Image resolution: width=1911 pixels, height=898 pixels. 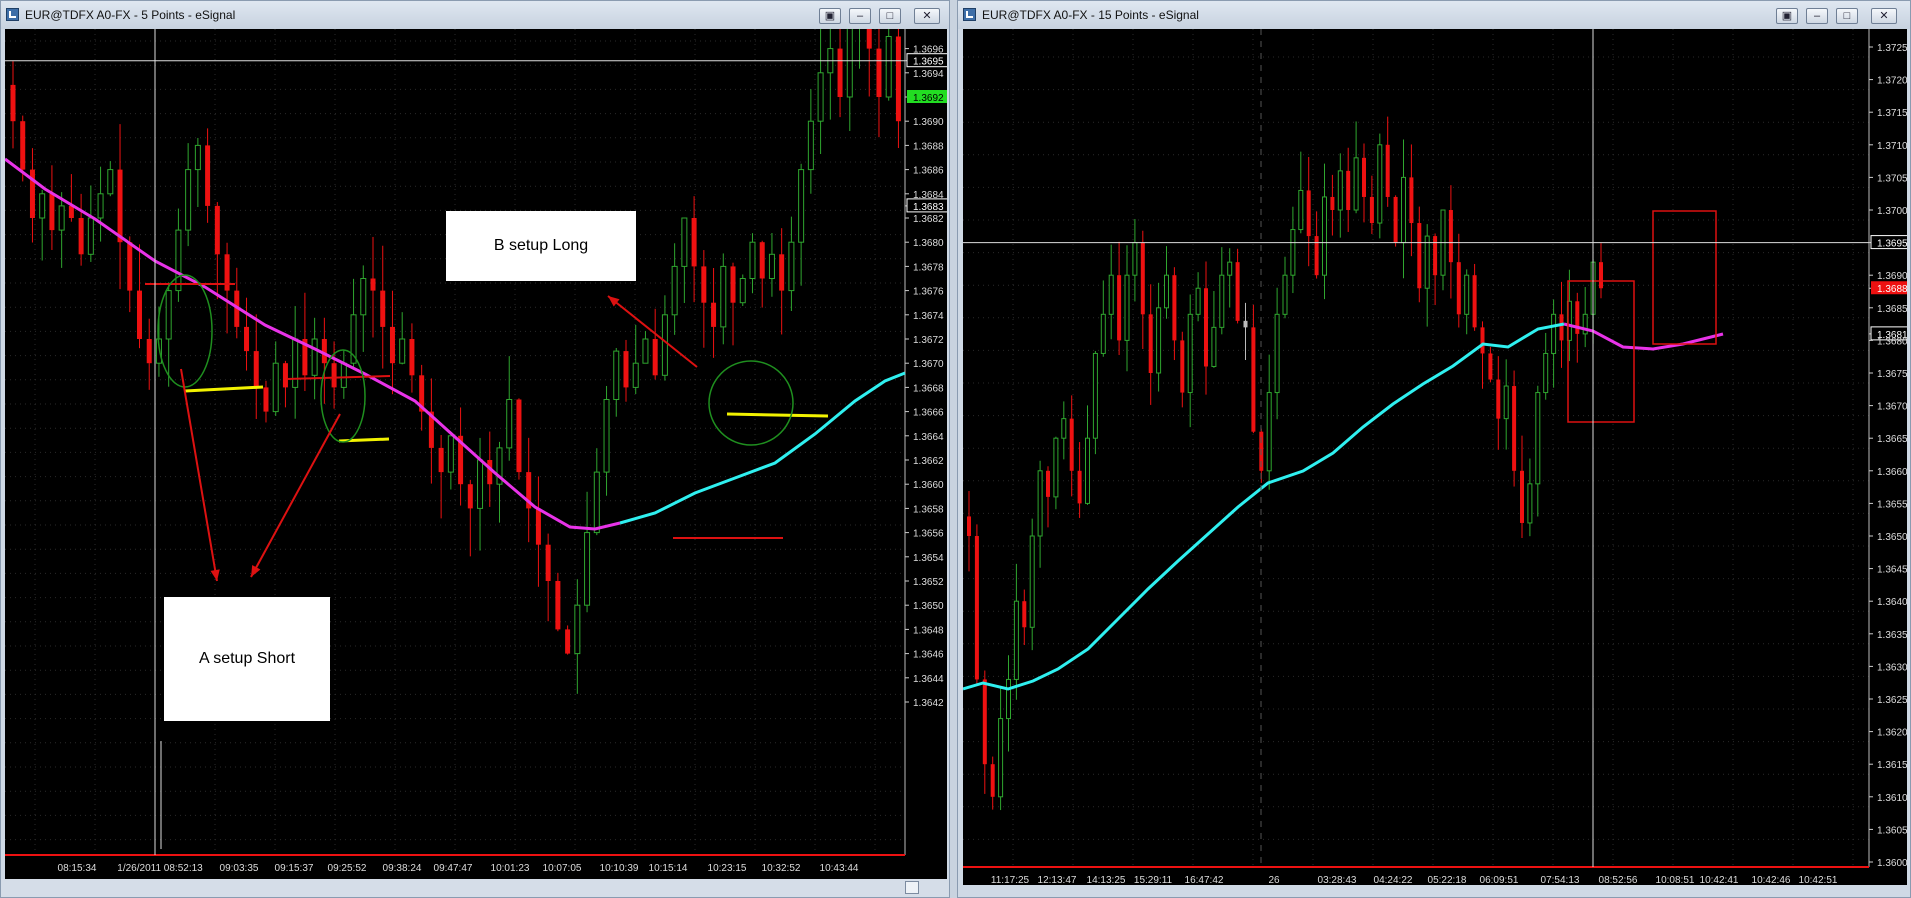 I want to click on price-label: 1.3605, so click(x=1892, y=830).